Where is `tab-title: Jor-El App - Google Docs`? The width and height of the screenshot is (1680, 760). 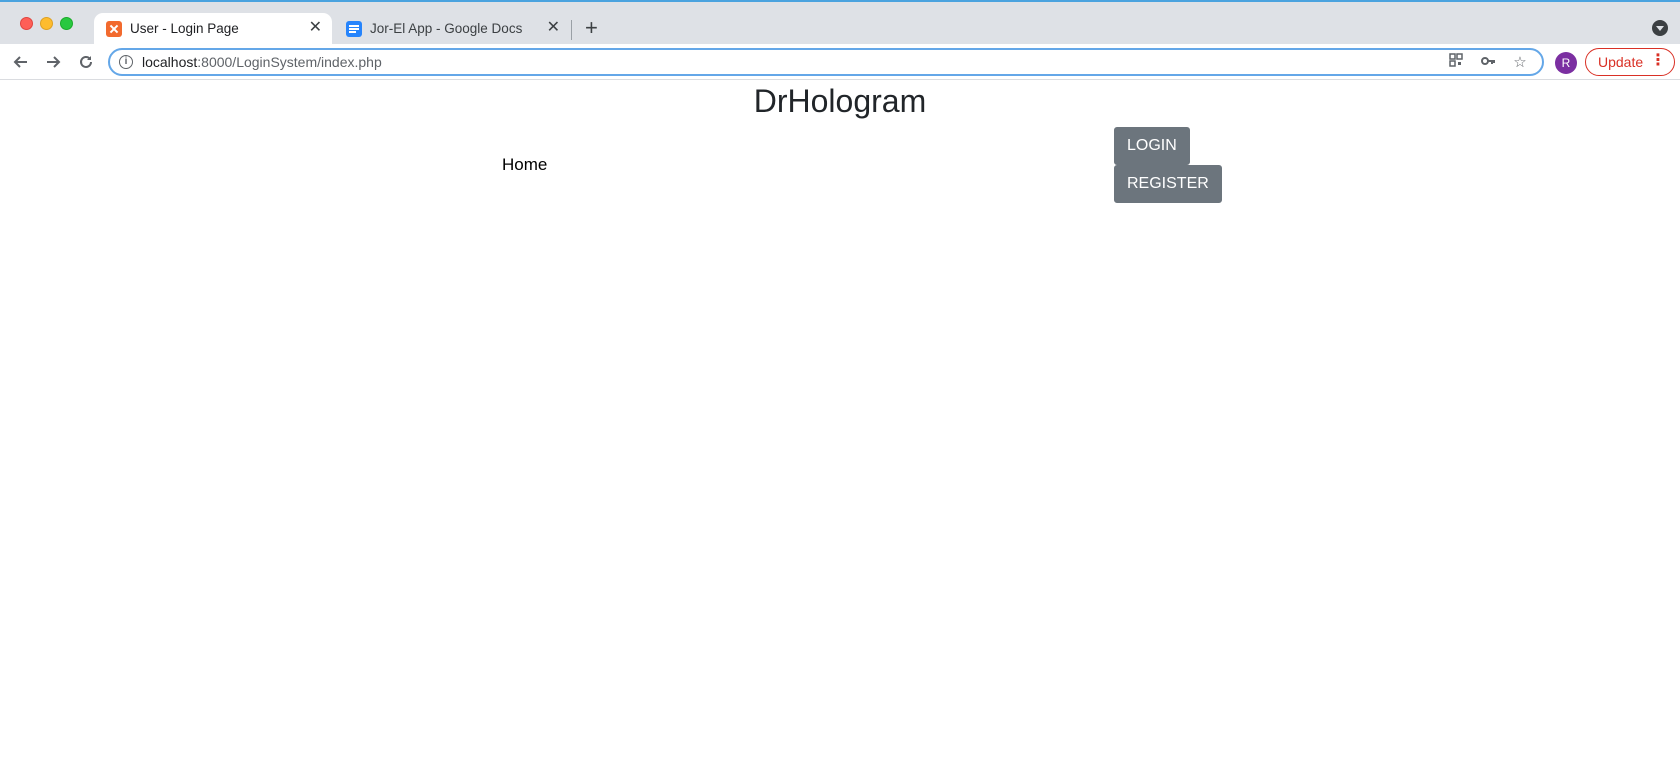 tab-title: Jor-El App - Google Docs is located at coordinates (446, 28).